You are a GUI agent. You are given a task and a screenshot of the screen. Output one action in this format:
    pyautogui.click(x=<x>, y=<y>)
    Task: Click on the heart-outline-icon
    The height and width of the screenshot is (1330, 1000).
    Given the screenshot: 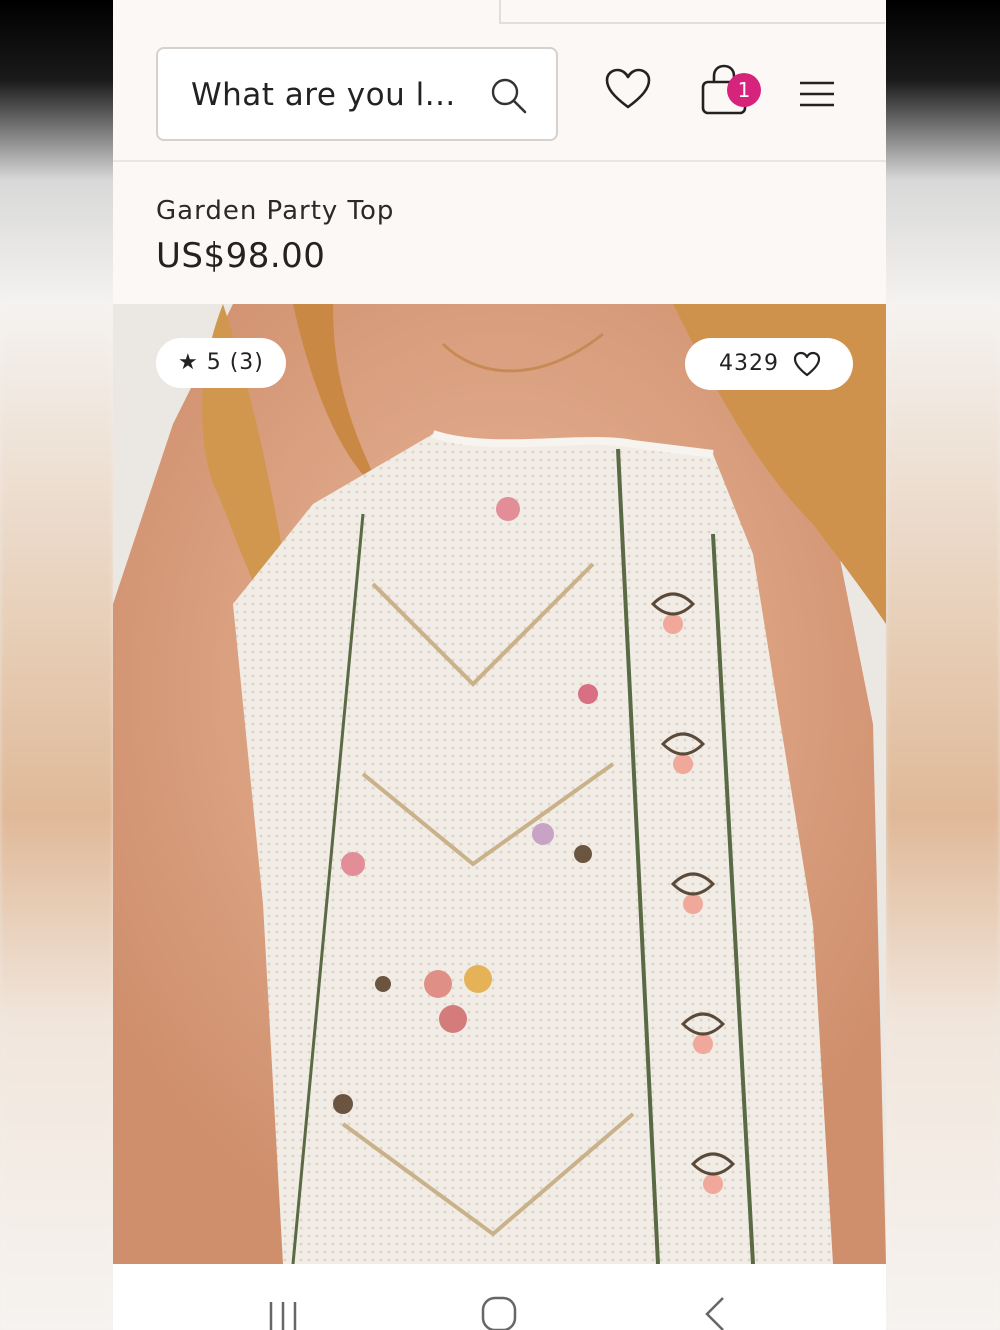 What is the action you would take?
    pyautogui.click(x=807, y=364)
    